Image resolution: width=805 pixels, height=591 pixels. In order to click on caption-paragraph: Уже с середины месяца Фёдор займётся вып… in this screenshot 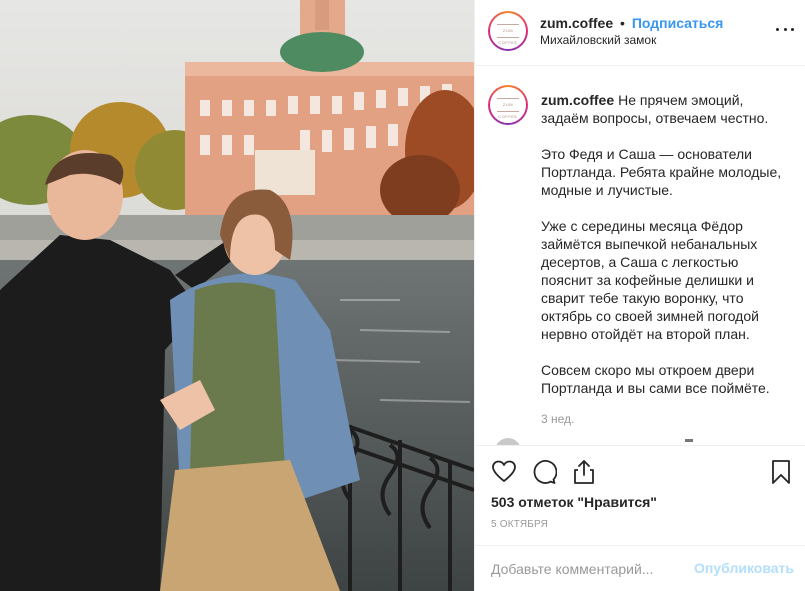, I will do `click(650, 280)`.